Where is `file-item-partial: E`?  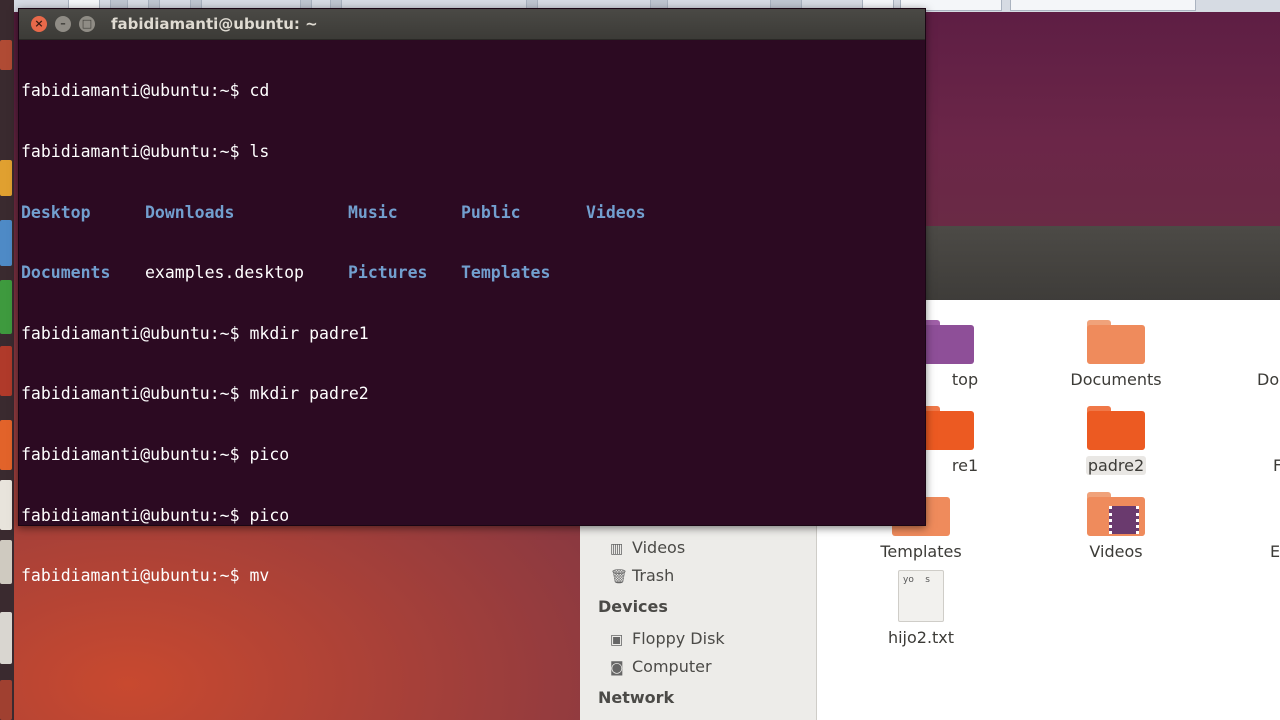
file-item-partial: E is located at coordinates (1275, 551).